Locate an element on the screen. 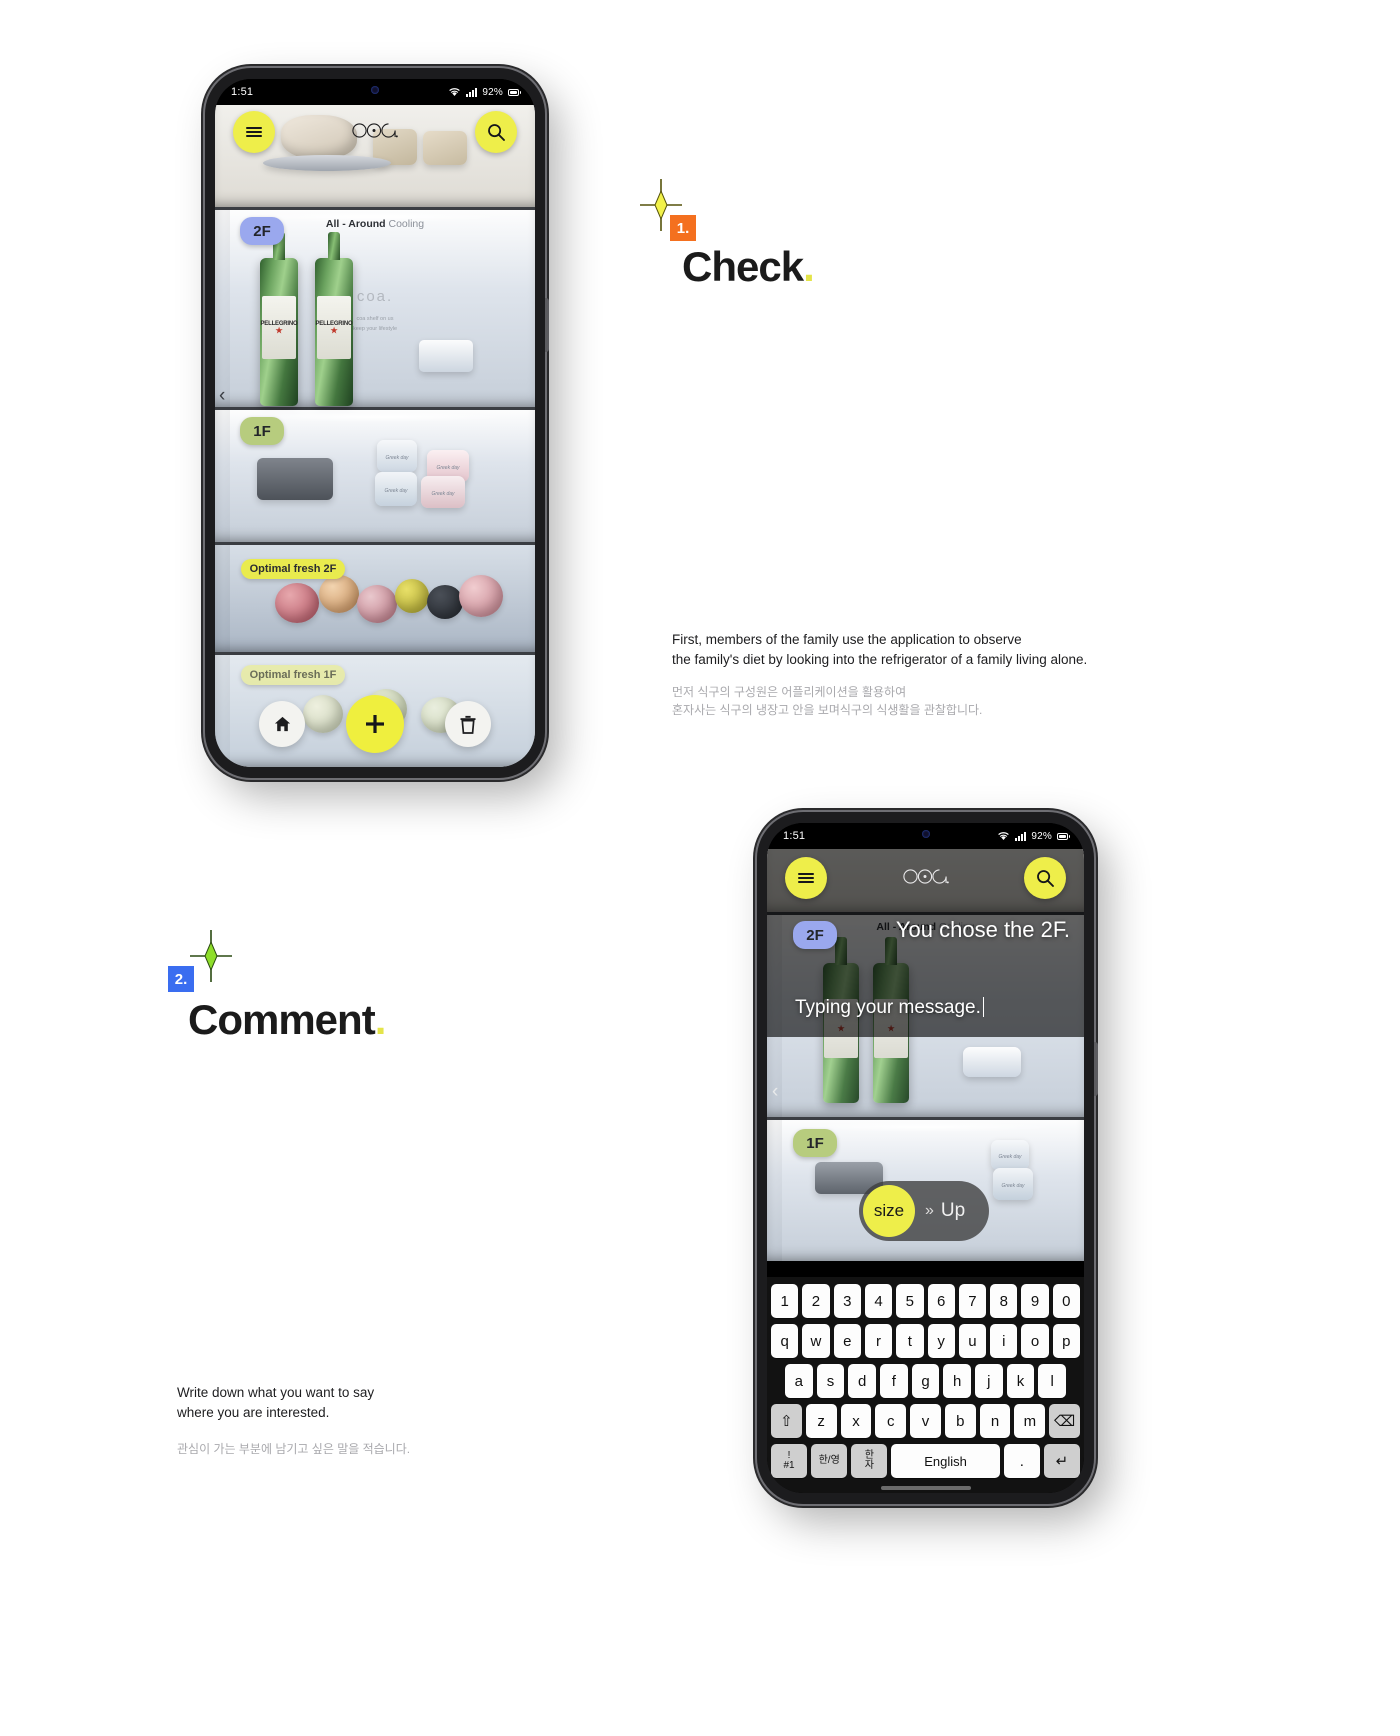  key-b: b is located at coordinates (960, 1421).